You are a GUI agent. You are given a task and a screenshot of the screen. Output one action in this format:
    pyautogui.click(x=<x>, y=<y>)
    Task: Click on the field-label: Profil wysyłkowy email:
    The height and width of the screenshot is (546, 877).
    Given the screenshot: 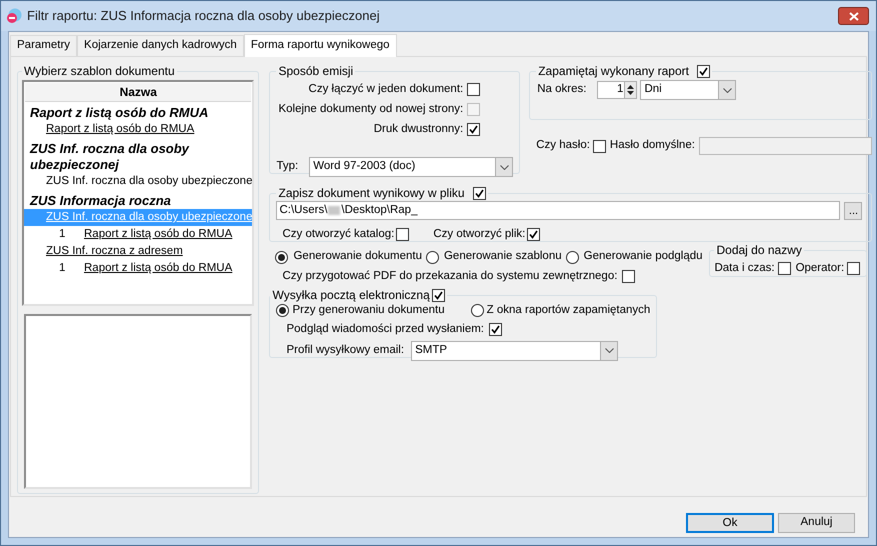 What is the action you would take?
    pyautogui.click(x=345, y=350)
    